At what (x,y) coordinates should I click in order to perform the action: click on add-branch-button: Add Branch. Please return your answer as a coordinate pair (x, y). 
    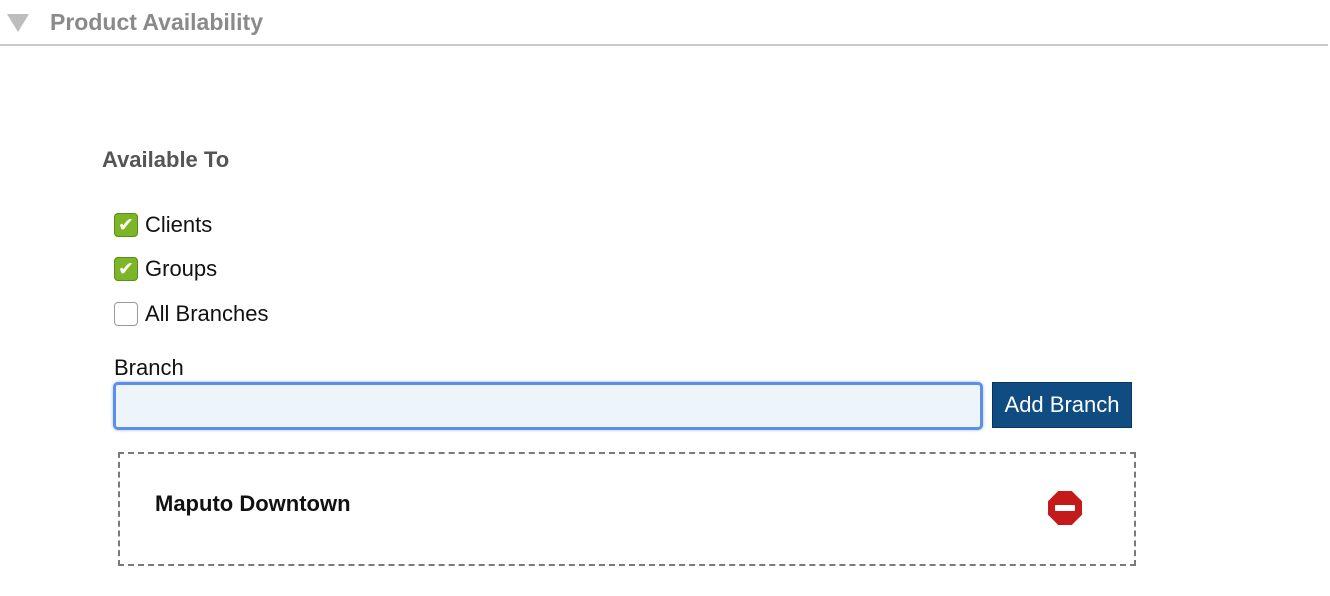
    Looking at the image, I should click on (1062, 405).